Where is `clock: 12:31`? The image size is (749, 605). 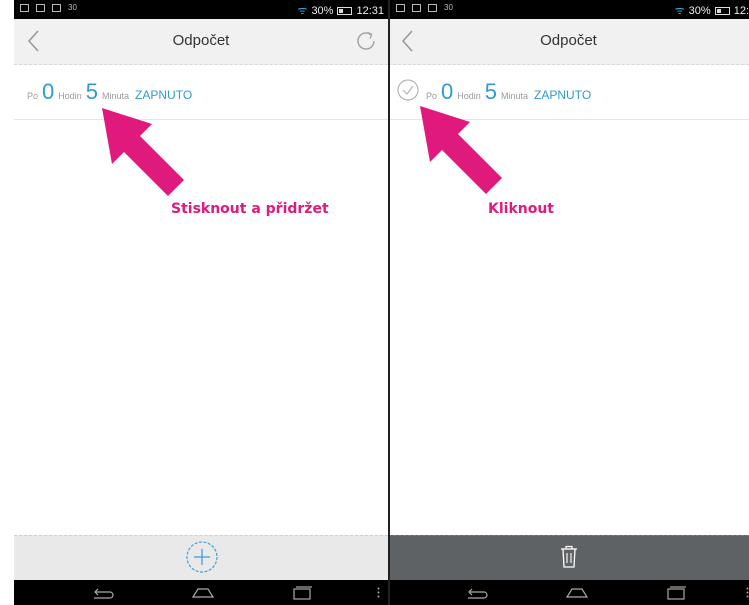 clock: 12:31 is located at coordinates (370, 10).